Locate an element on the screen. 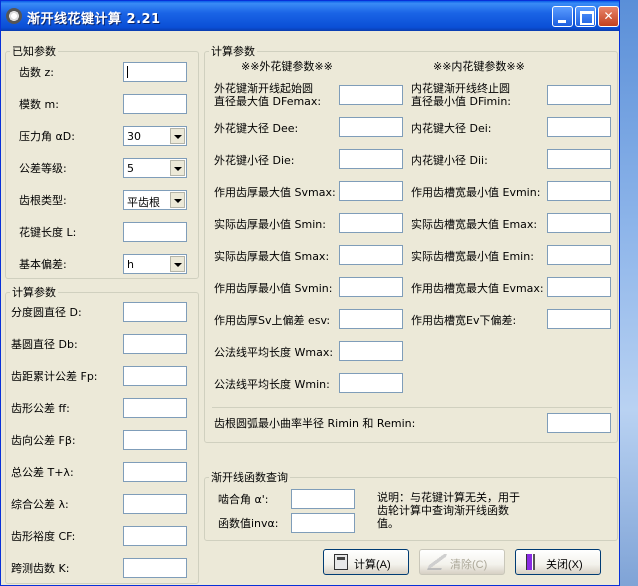 This screenshot has height=586, width=638. profile-tolerance-output is located at coordinates (155, 408).